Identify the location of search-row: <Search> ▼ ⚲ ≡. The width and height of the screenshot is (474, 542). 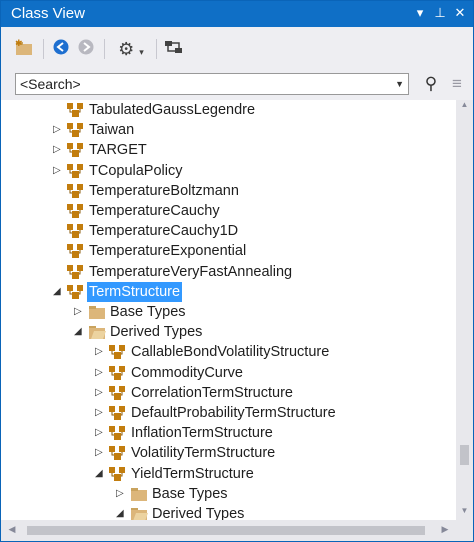
(237, 86).